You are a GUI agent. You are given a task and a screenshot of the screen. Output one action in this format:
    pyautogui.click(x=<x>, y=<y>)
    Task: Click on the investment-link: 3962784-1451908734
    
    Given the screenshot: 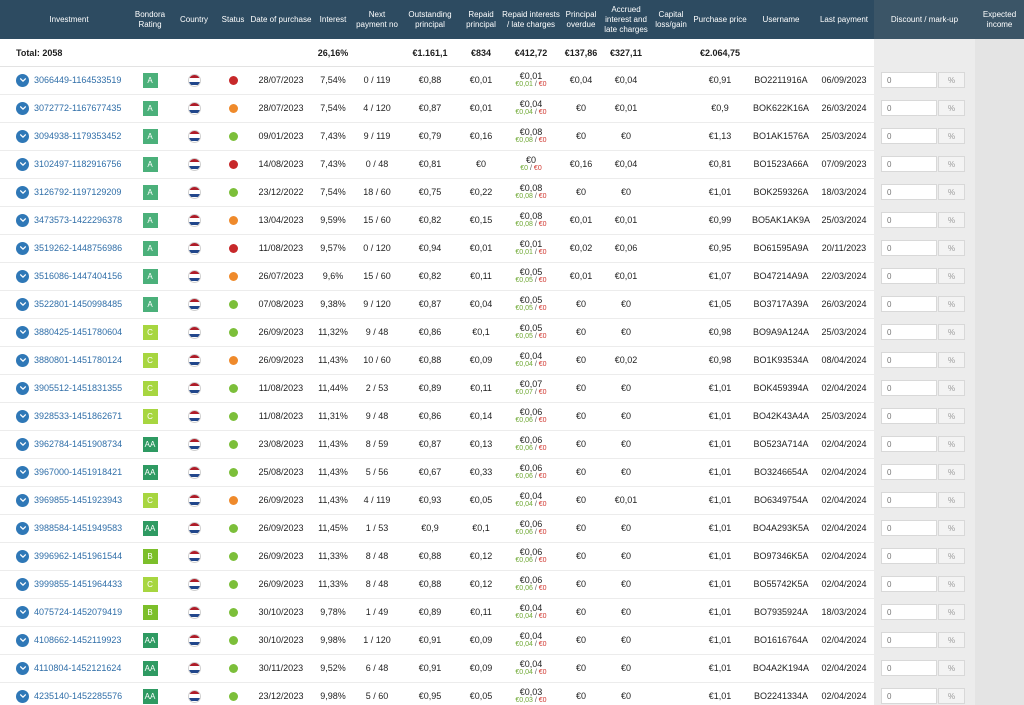 What is the action you would take?
    pyautogui.click(x=78, y=444)
    